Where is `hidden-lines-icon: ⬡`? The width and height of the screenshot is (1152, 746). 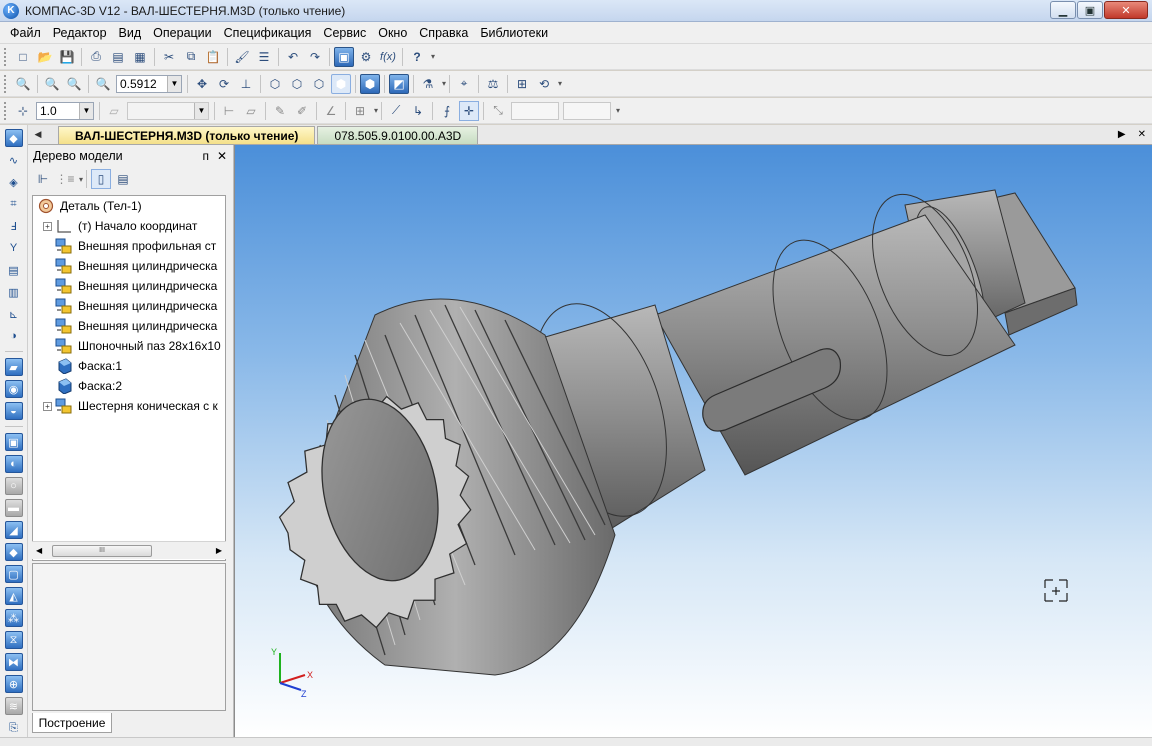
hidden-lines-icon: ⬡ is located at coordinates (297, 84).